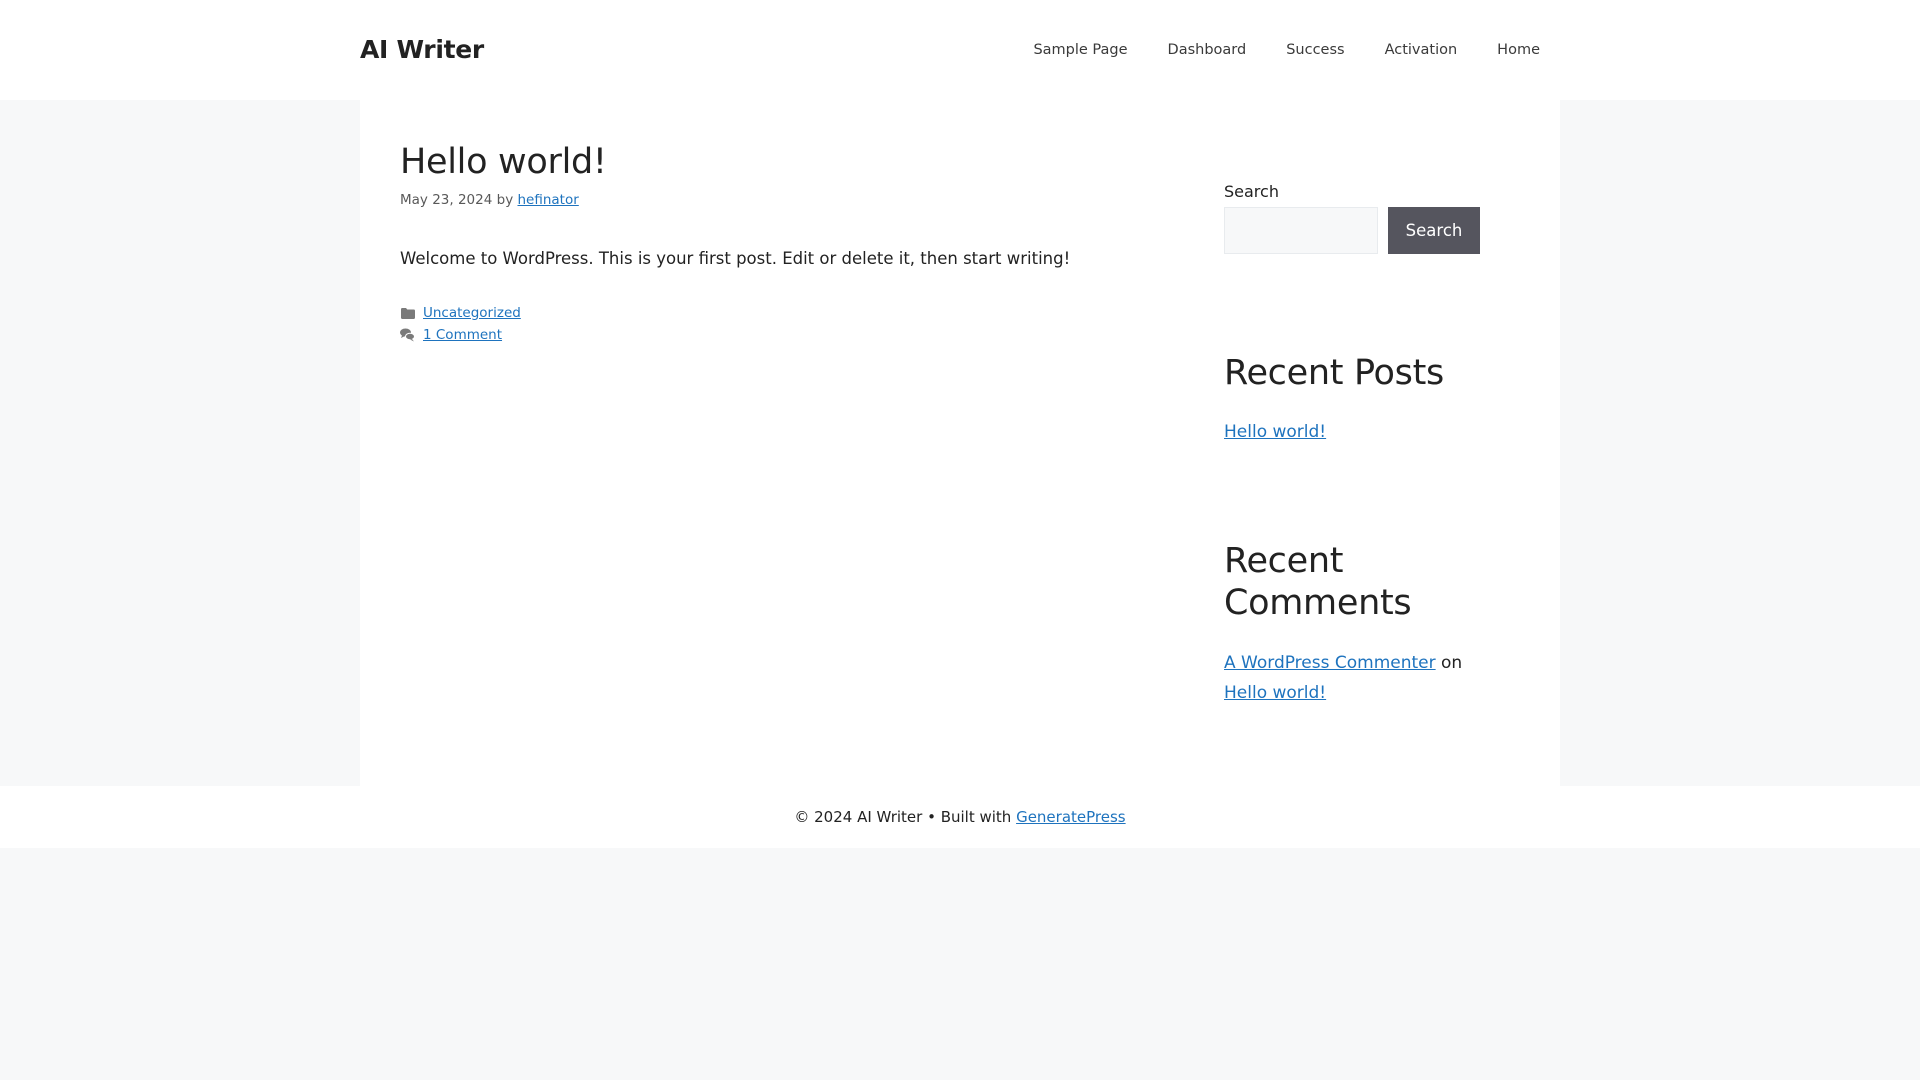 Image resolution: width=1920 pixels, height=1080 pixels. Describe the element at coordinates (462, 335) in the screenshot. I see `comments-link: 1 Comment` at that location.